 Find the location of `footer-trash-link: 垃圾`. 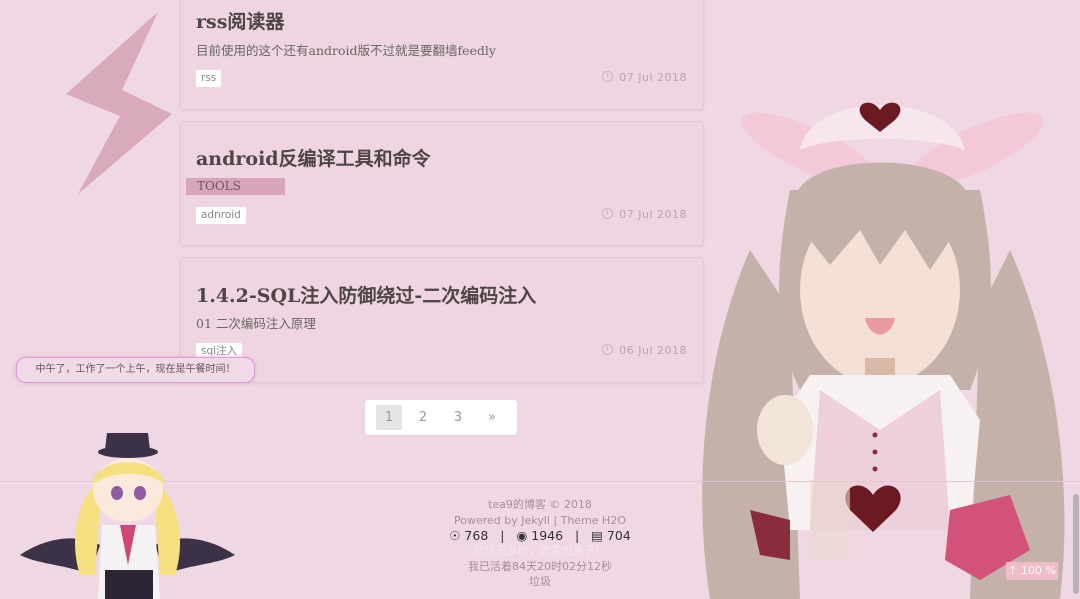

footer-trash-link: 垃圾 is located at coordinates (540, 582).